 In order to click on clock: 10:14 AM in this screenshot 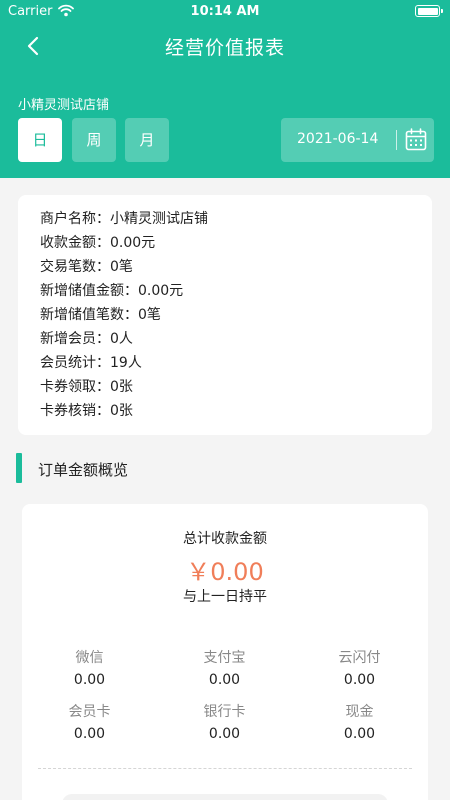, I will do `click(225, 11)`.